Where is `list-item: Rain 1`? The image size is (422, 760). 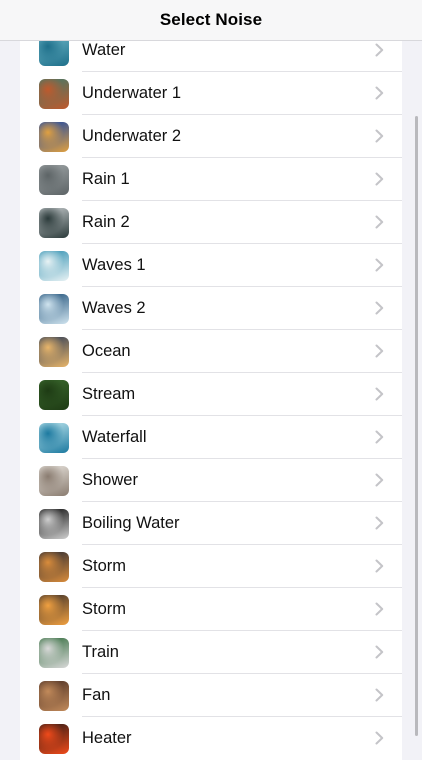 list-item: Rain 1 is located at coordinates (211, 179).